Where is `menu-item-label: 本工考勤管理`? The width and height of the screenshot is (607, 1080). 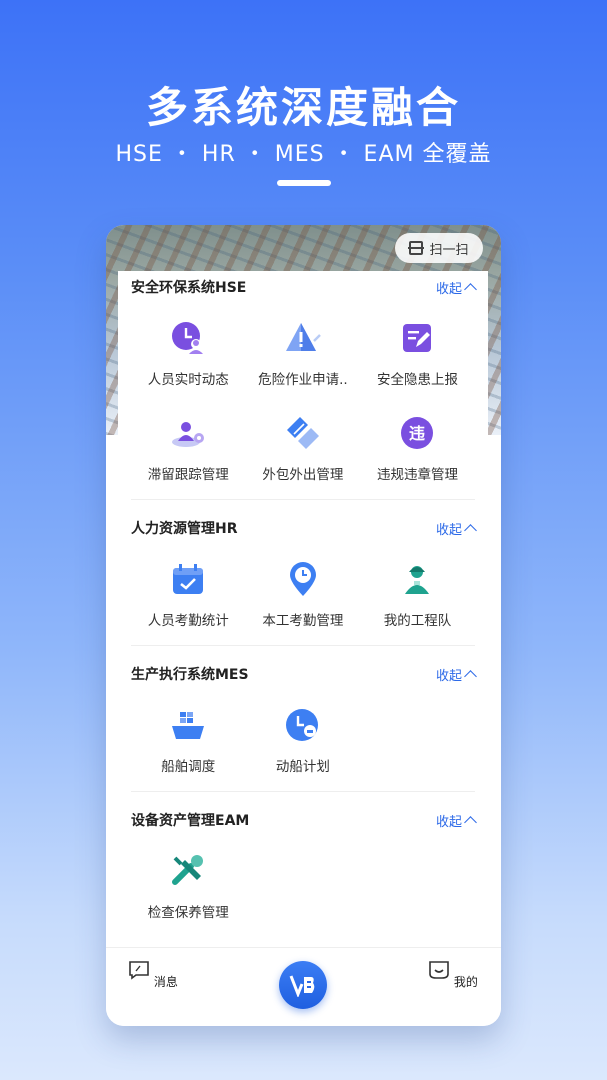
menu-item-label: 本工考勤管理 is located at coordinates (303, 621).